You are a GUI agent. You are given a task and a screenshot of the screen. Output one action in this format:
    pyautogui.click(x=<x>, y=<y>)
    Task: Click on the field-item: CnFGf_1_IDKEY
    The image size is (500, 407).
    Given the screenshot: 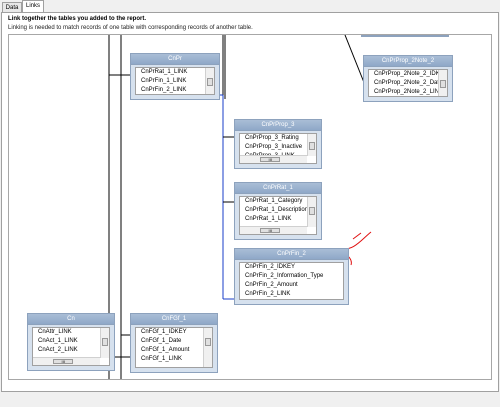 What is the action you would take?
    pyautogui.click(x=169, y=332)
    